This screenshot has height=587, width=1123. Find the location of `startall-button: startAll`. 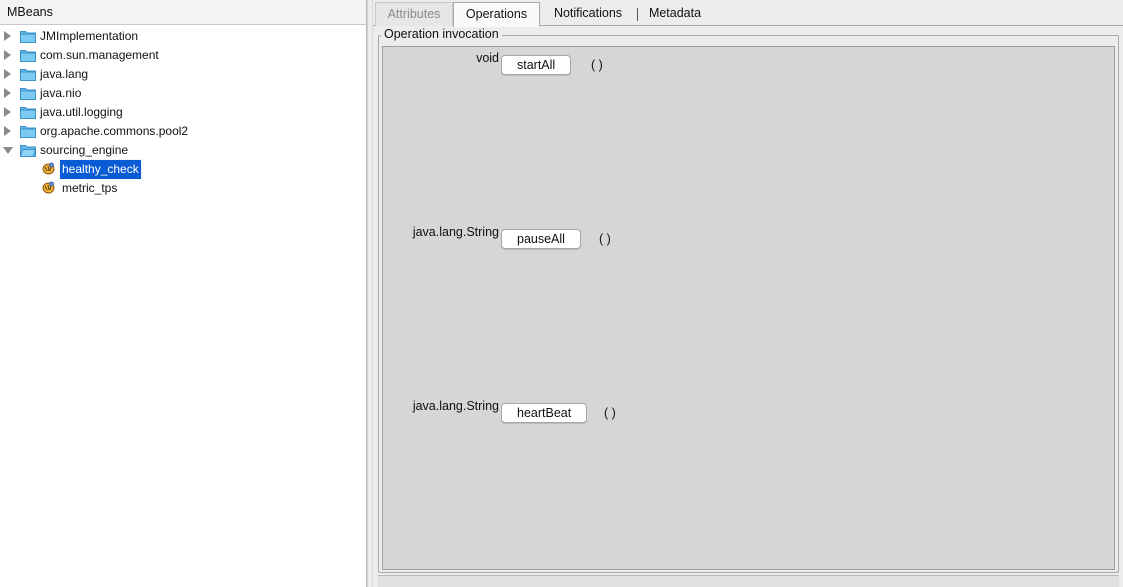

startall-button: startAll is located at coordinates (536, 65).